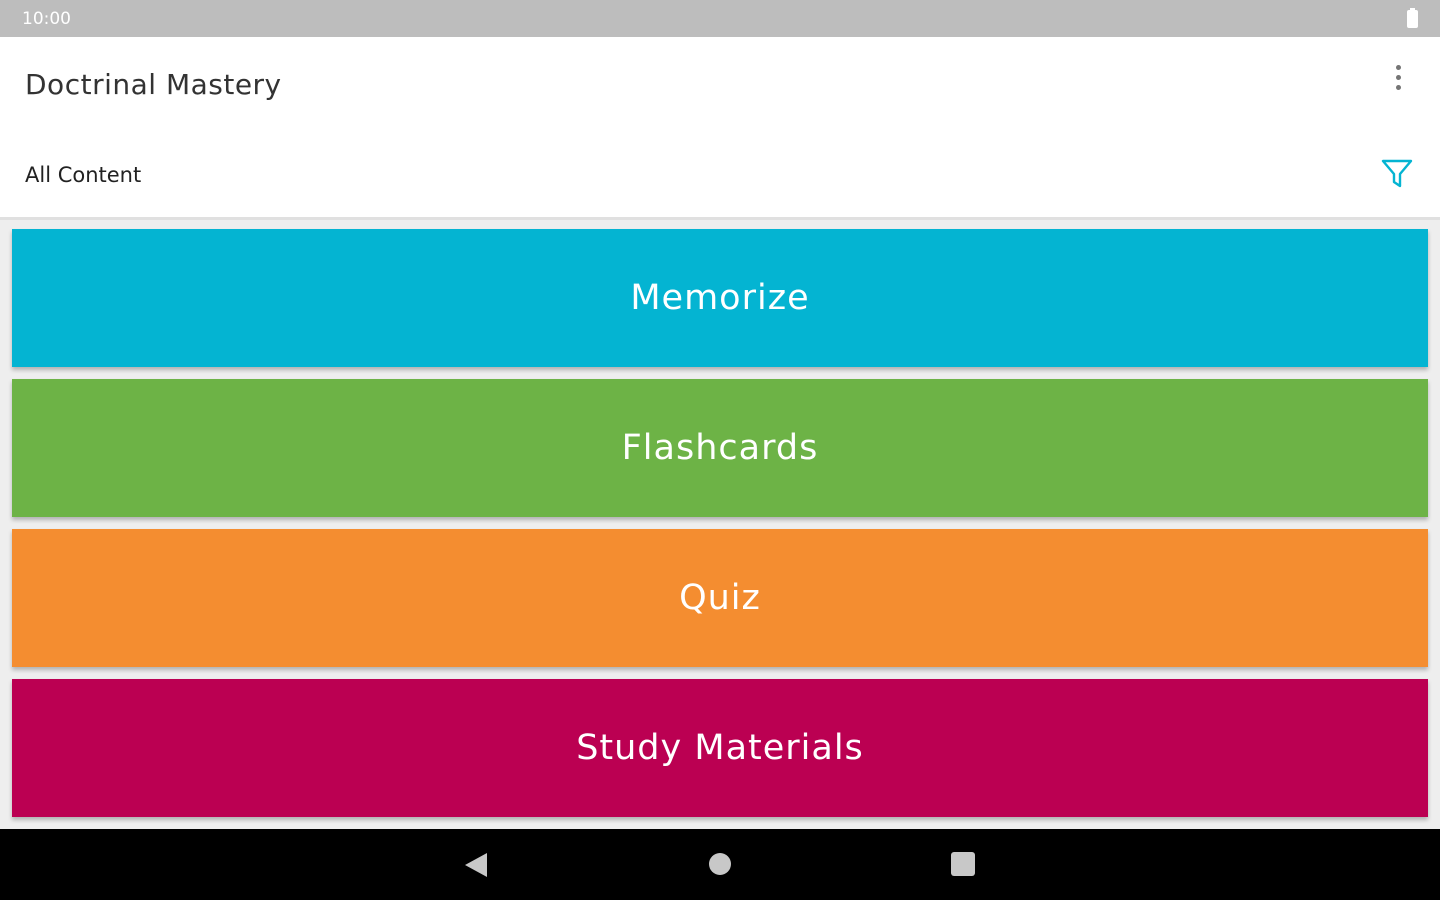  I want to click on back-icon, so click(476, 865).